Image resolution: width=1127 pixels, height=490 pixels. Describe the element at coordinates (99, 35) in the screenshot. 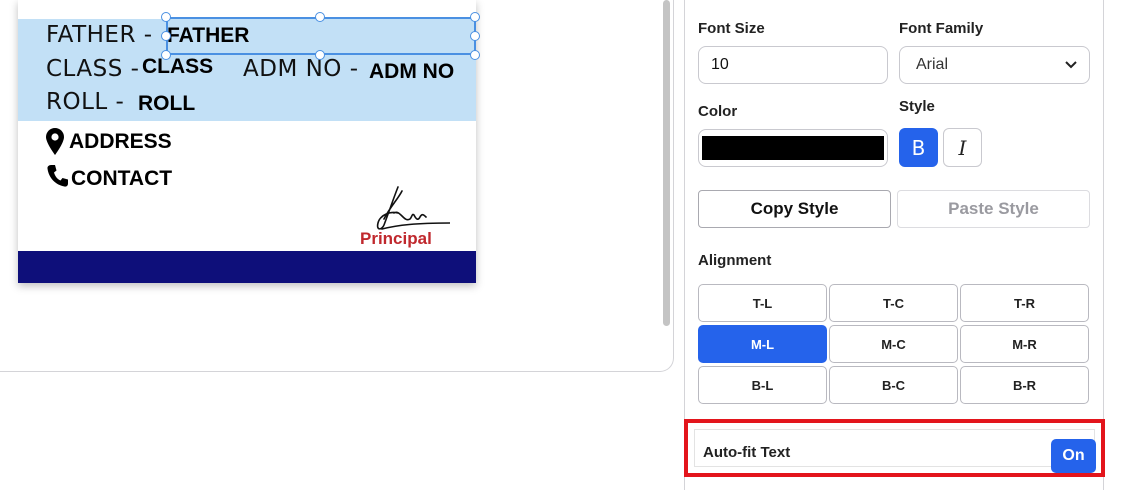

I see `father-label: FATHER -` at that location.